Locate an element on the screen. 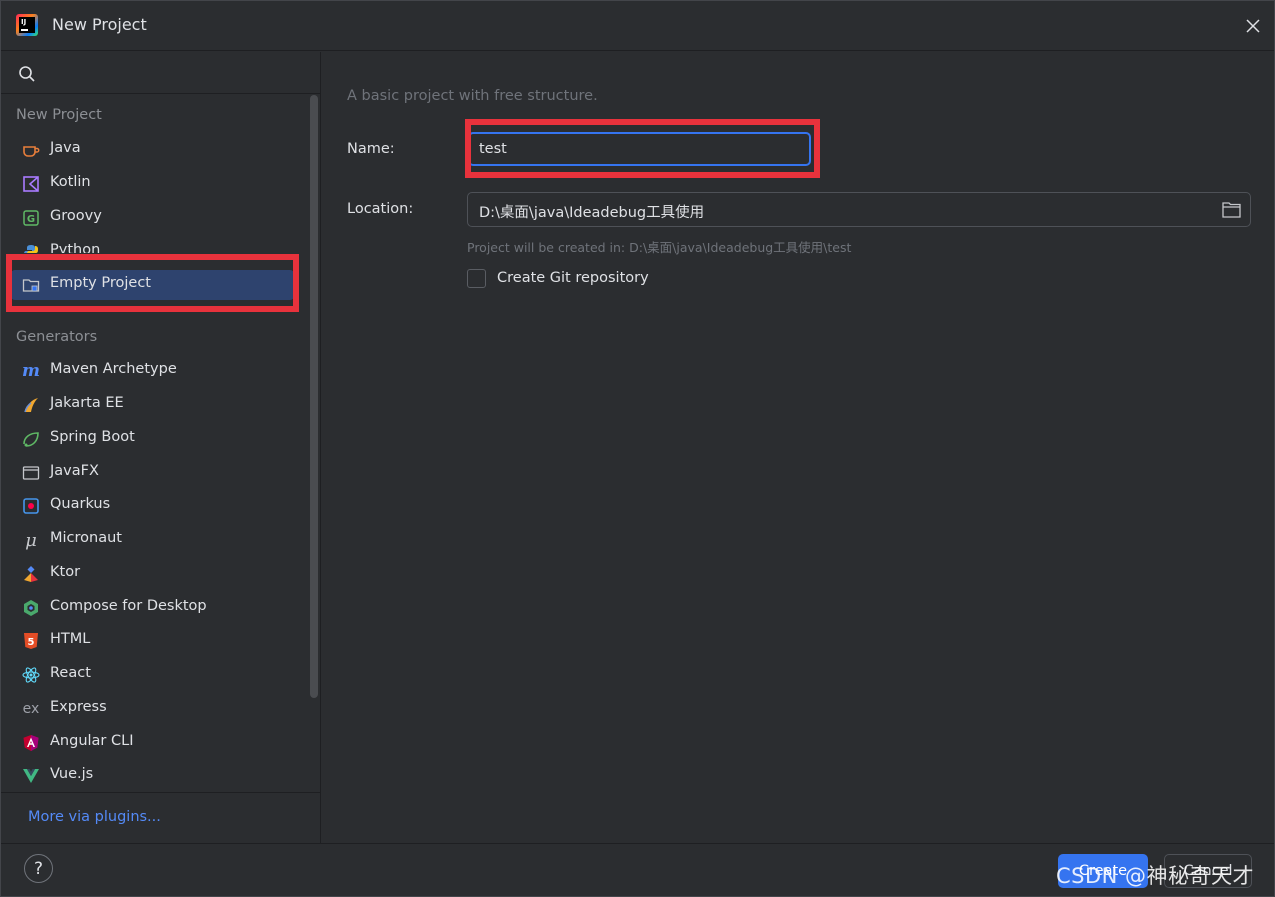 Image resolution: width=1275 pixels, height=897 pixels. kotlin-icon is located at coordinates (31, 184).